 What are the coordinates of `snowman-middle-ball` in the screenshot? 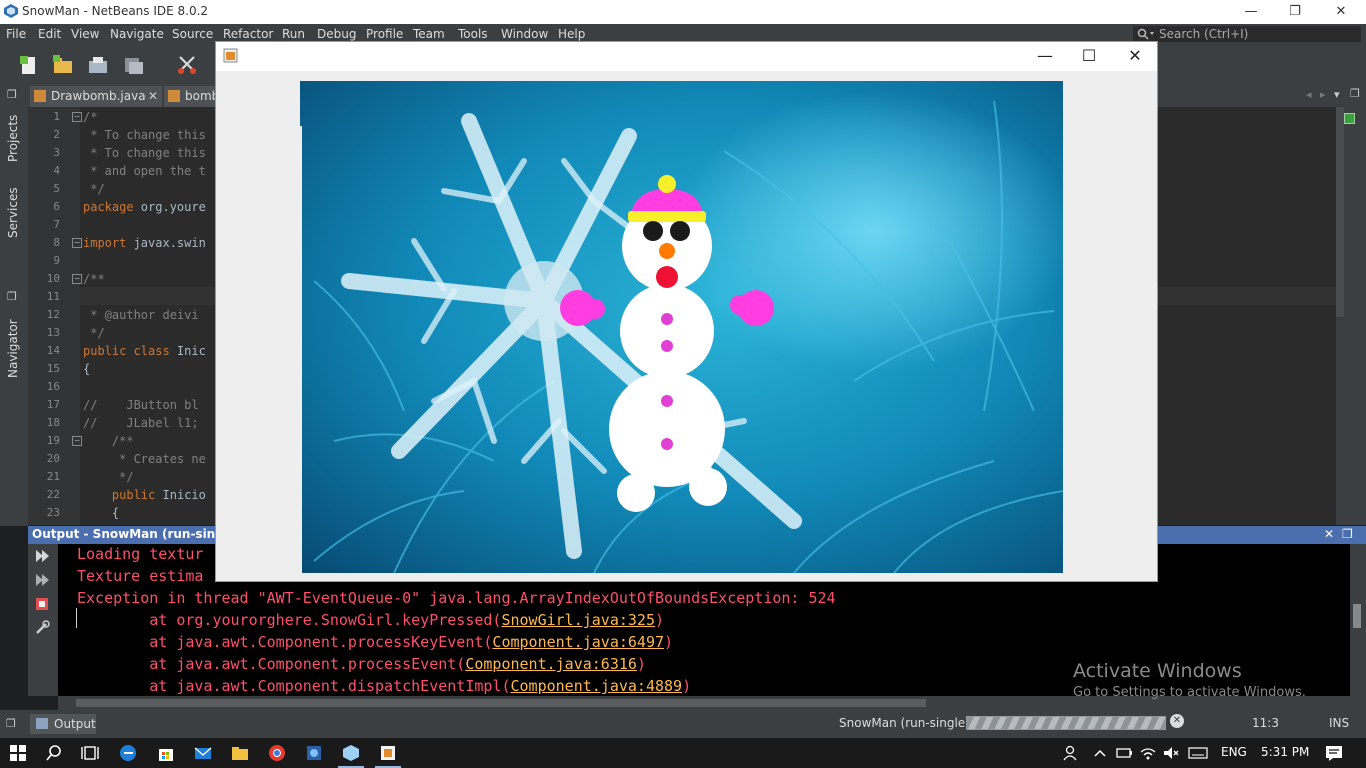 It's located at (667, 331).